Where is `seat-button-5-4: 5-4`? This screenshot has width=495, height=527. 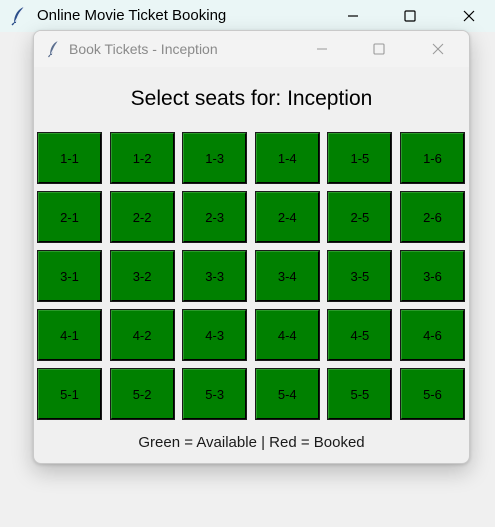
seat-button-5-4: 5-4 is located at coordinates (287, 394).